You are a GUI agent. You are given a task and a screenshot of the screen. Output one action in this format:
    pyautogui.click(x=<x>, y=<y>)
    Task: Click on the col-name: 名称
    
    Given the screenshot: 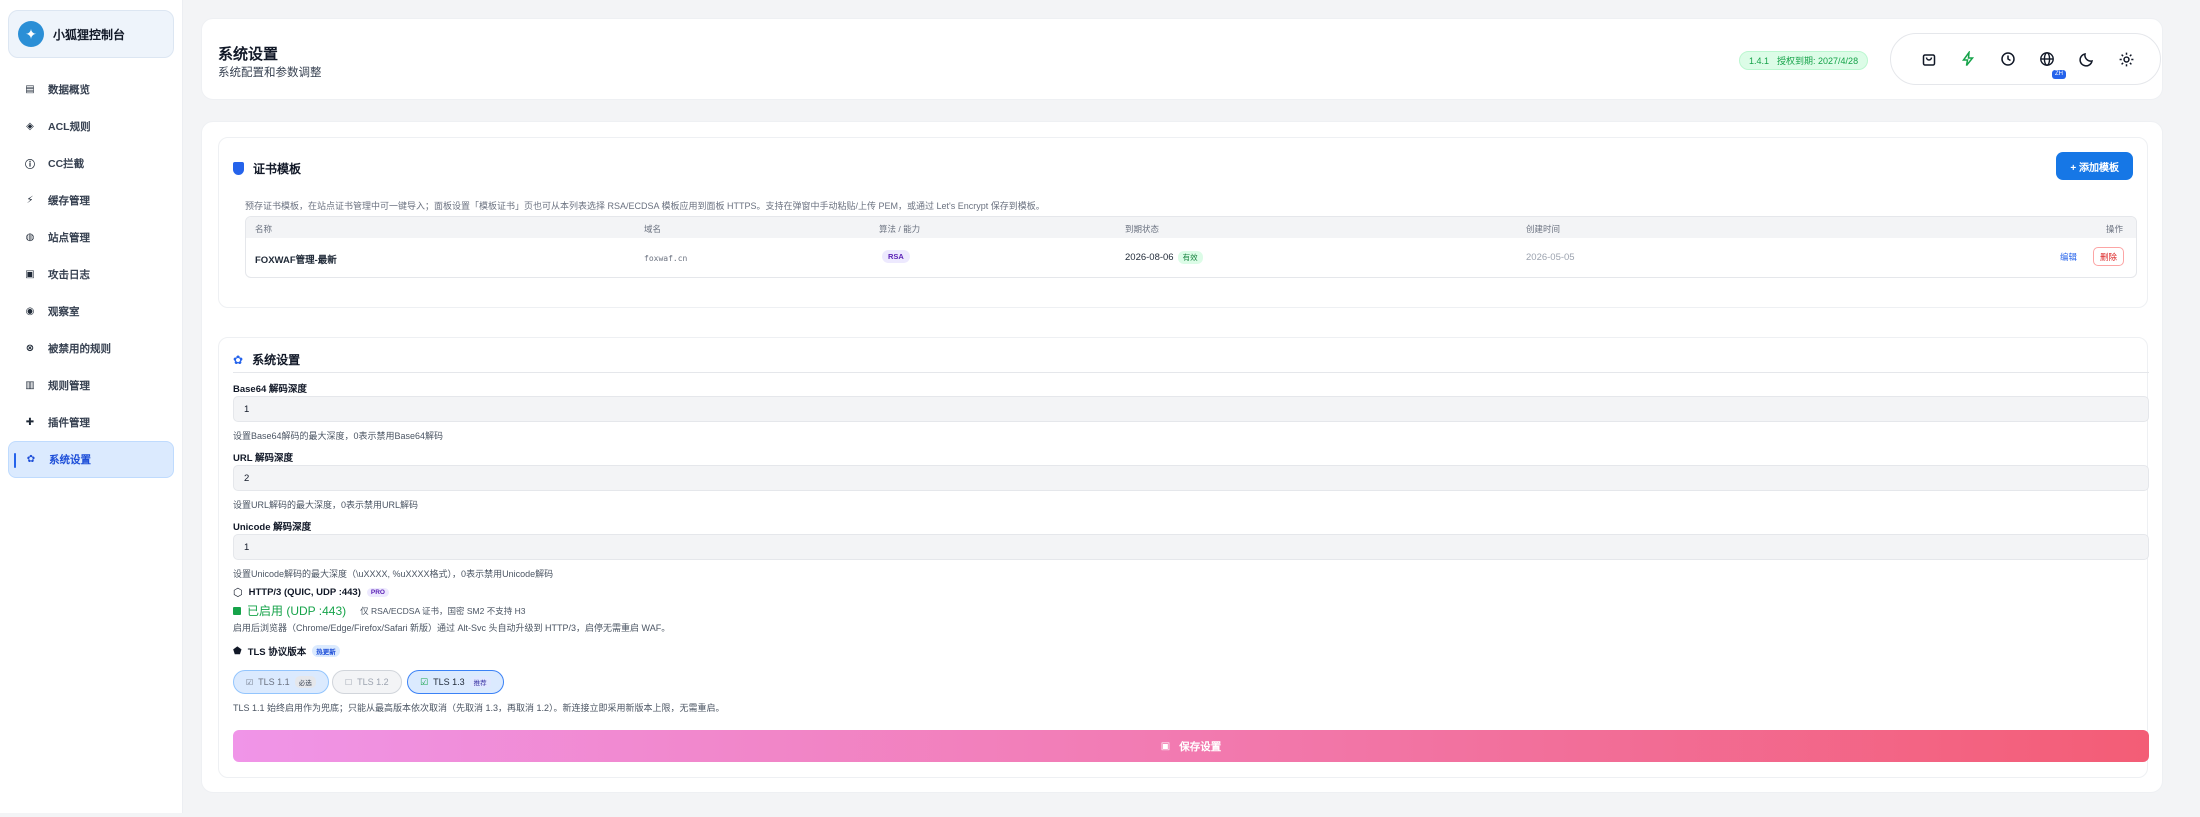 What is the action you would take?
    pyautogui.click(x=264, y=229)
    